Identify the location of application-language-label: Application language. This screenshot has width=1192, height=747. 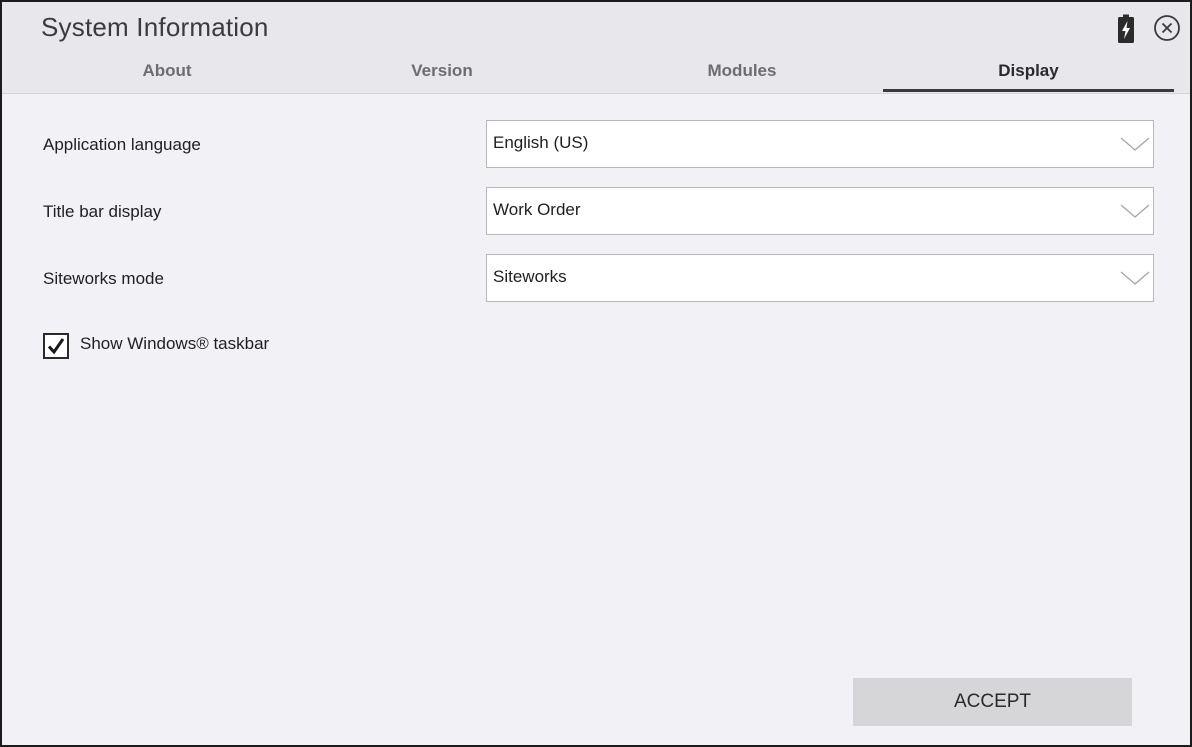
(122, 144).